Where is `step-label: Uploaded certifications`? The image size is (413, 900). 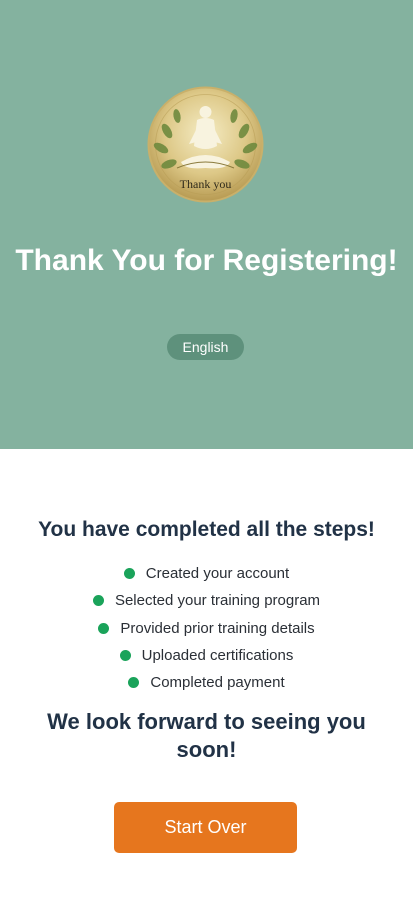
step-label: Uploaded certifications is located at coordinates (217, 656).